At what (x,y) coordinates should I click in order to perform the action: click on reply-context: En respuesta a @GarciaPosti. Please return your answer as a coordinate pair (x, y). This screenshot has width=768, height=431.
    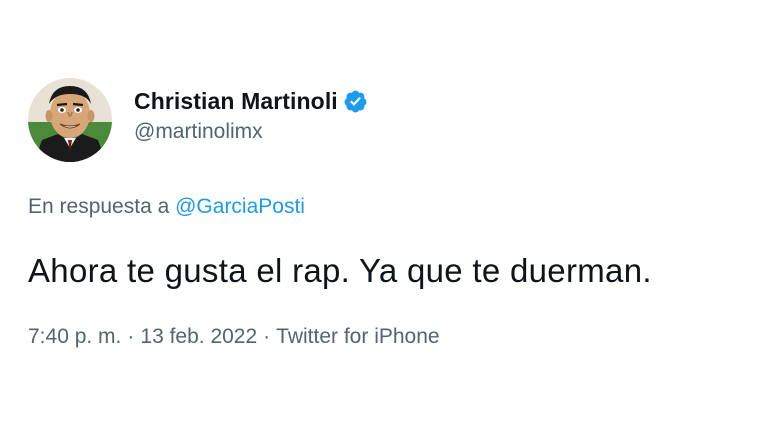
    Looking at the image, I should click on (166, 207).